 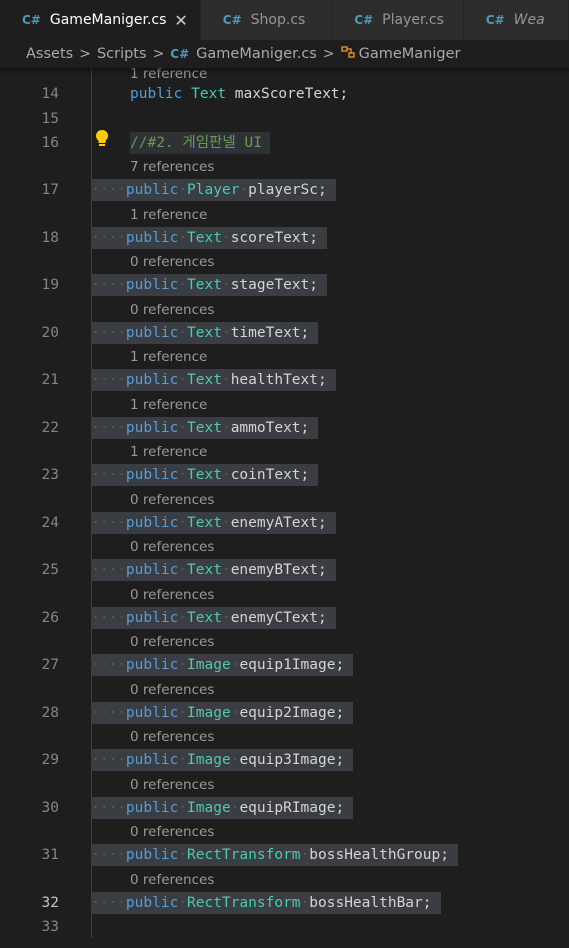 I want to click on code-line: ····public·Image·equipRImage;, so click(x=222, y=808).